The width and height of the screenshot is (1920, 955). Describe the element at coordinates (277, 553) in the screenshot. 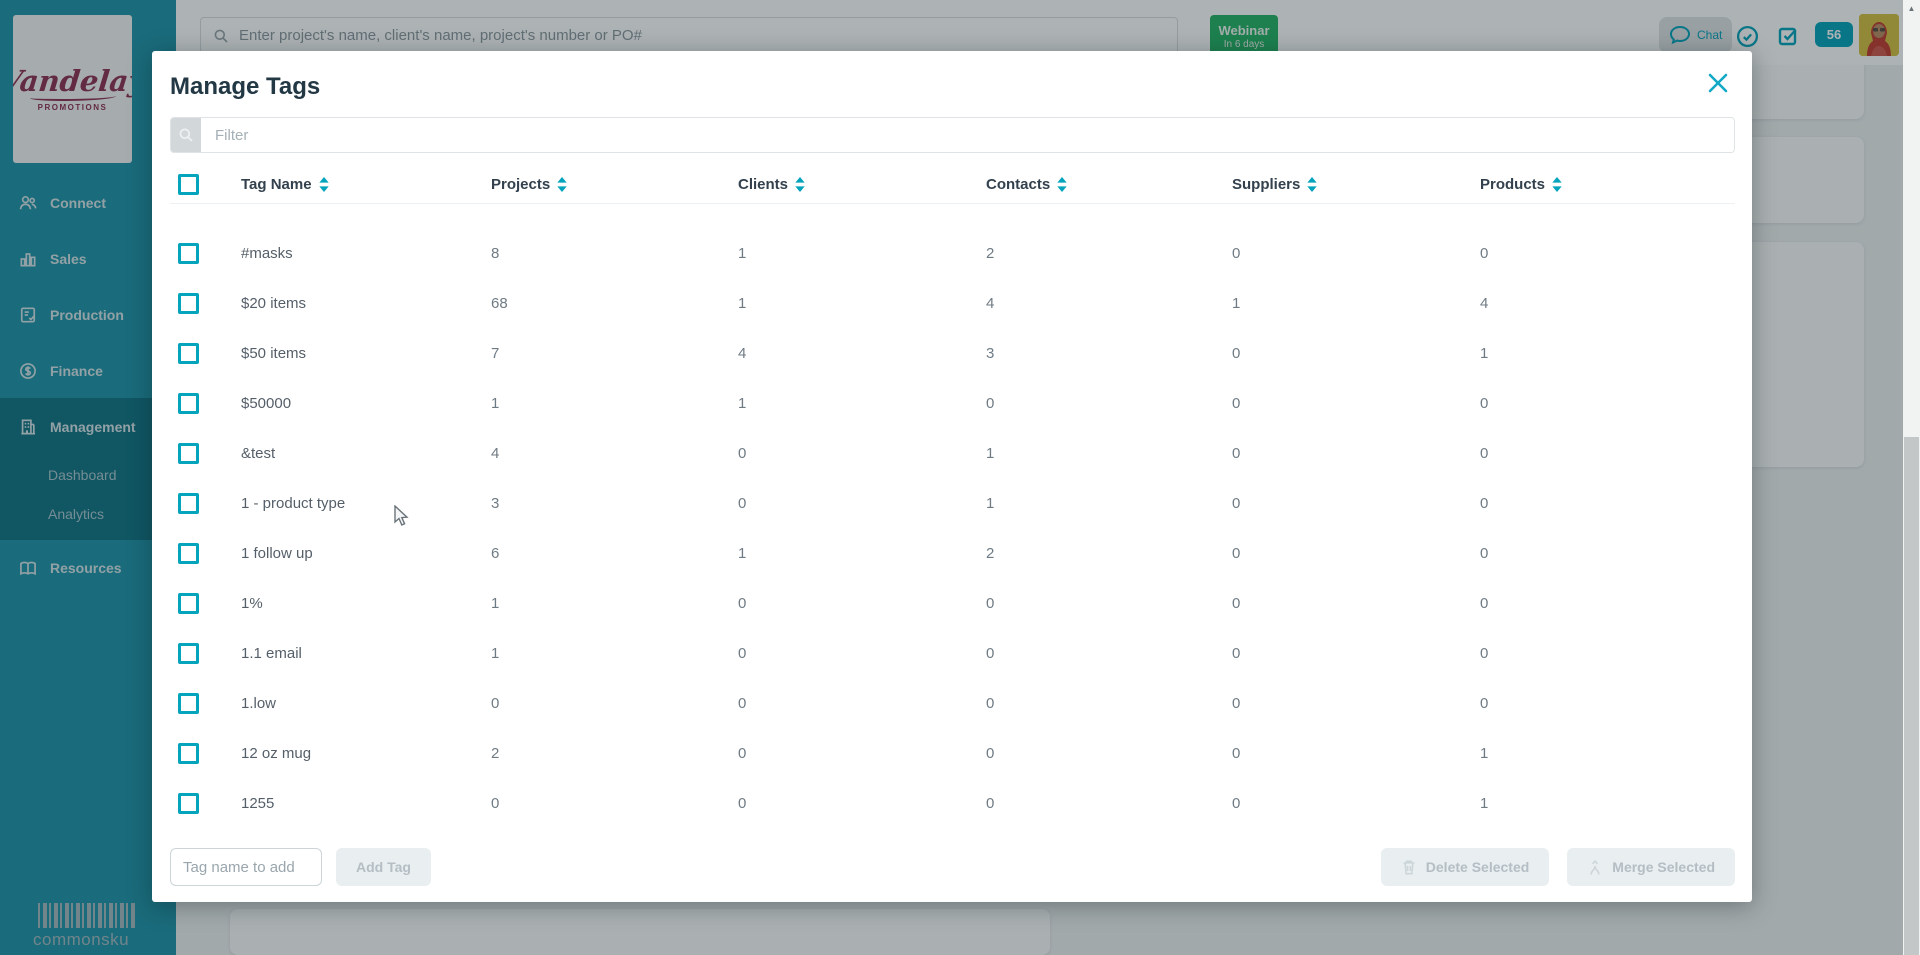

I see `tag-name-cell: 1 follow up` at that location.